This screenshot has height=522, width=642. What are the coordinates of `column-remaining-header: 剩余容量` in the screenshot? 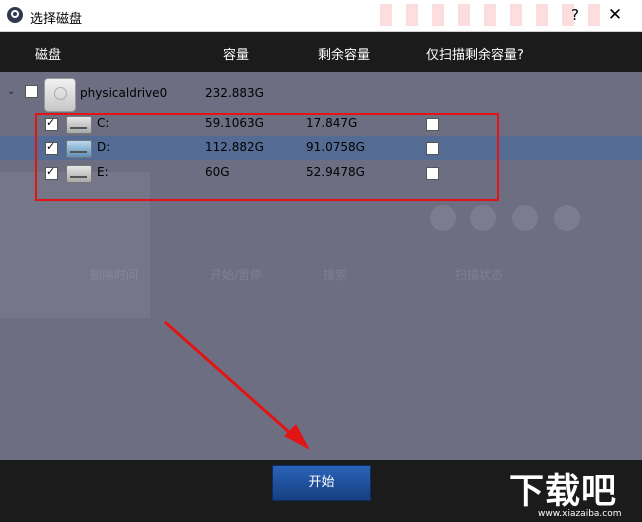 It's located at (344, 53).